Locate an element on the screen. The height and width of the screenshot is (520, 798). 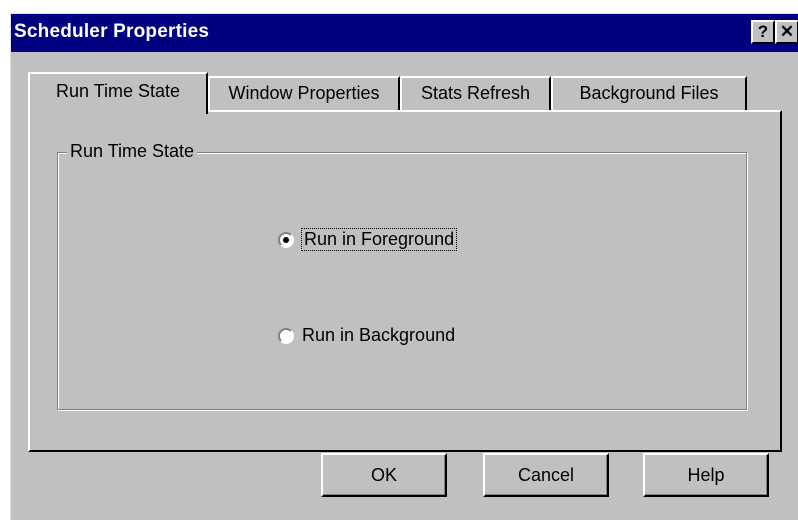
tab-label: Run Time State is located at coordinates (118, 91).